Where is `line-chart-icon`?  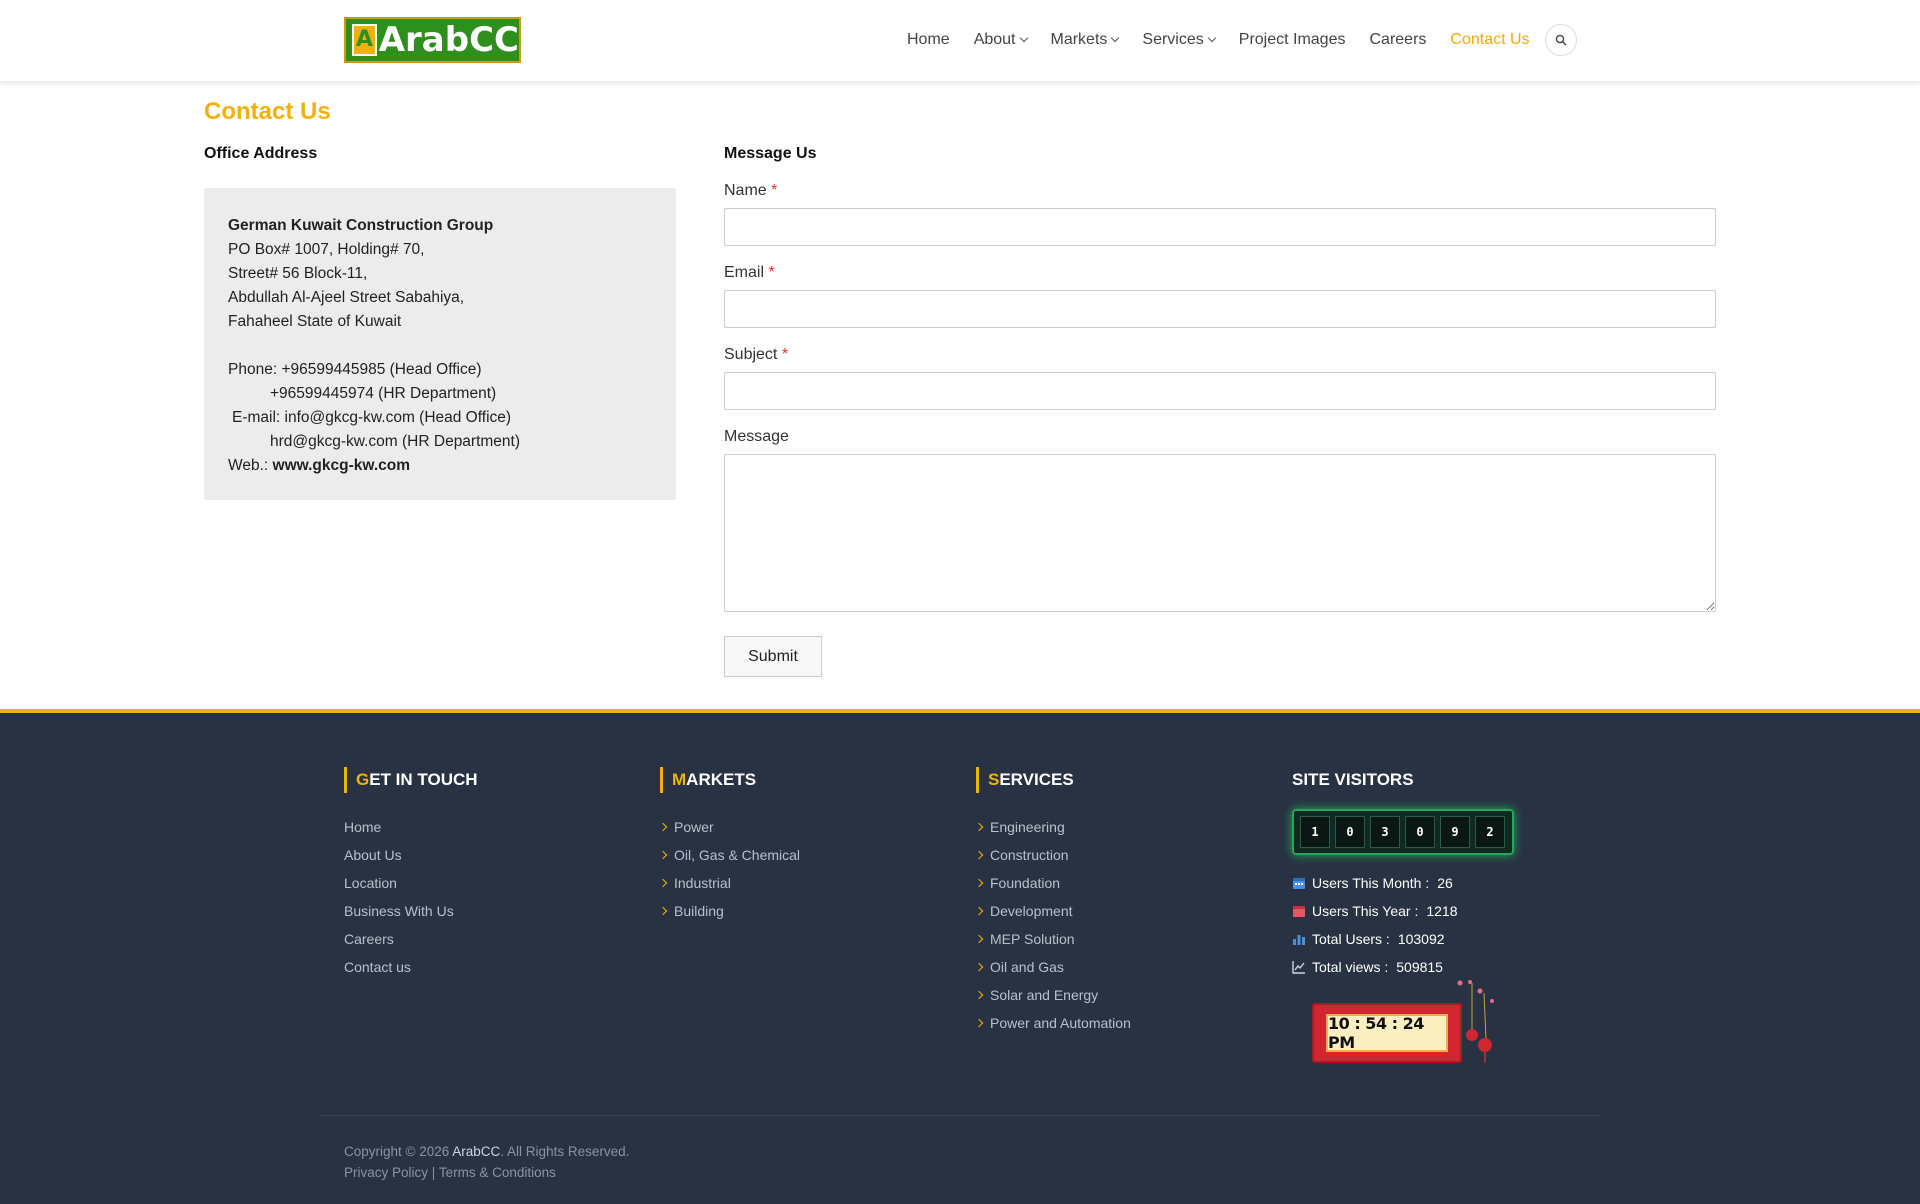
line-chart-icon is located at coordinates (1298, 967).